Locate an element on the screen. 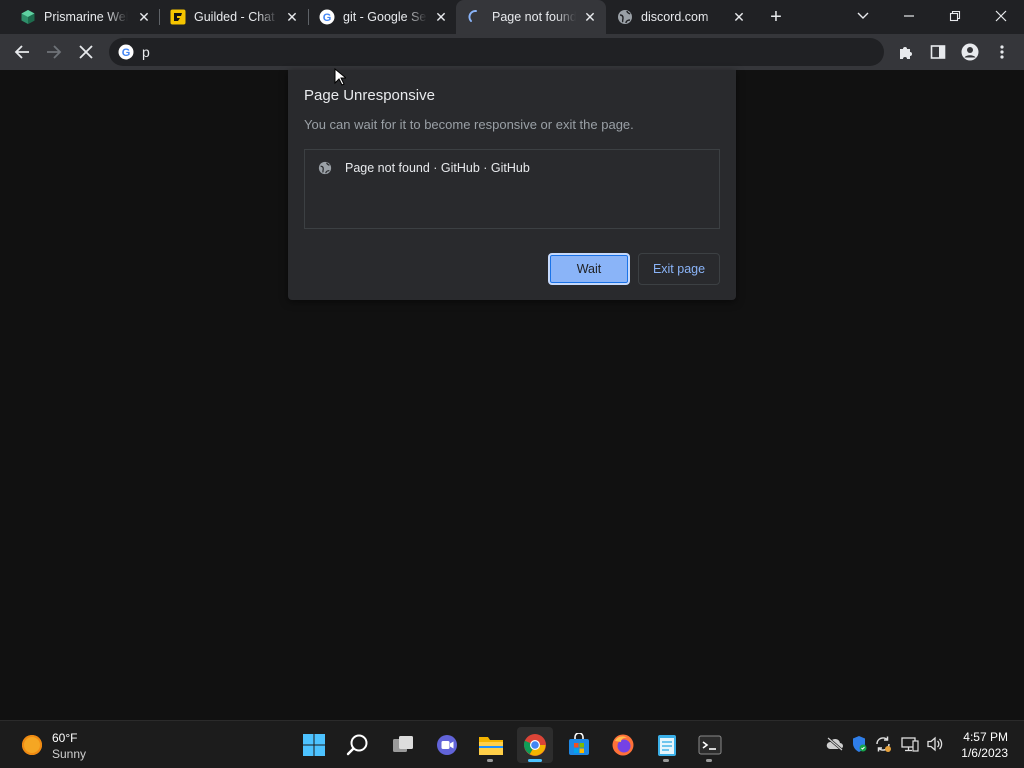  start-button is located at coordinates (314, 745).